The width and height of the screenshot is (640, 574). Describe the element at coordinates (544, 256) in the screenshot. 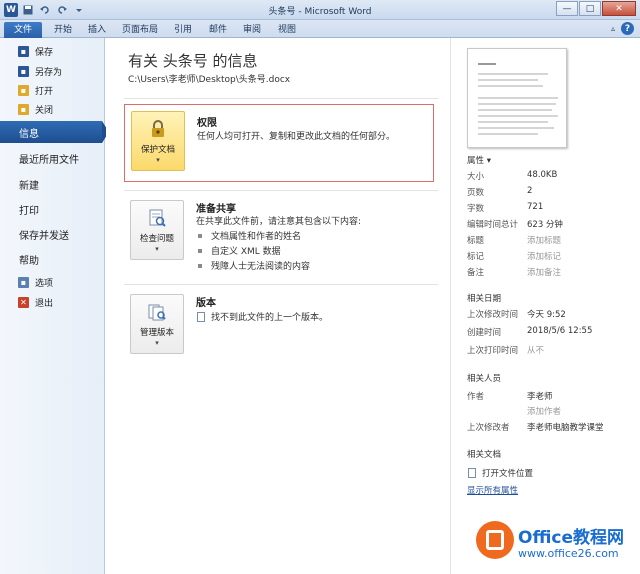

I see `add-tags-field: 添加标记` at that location.